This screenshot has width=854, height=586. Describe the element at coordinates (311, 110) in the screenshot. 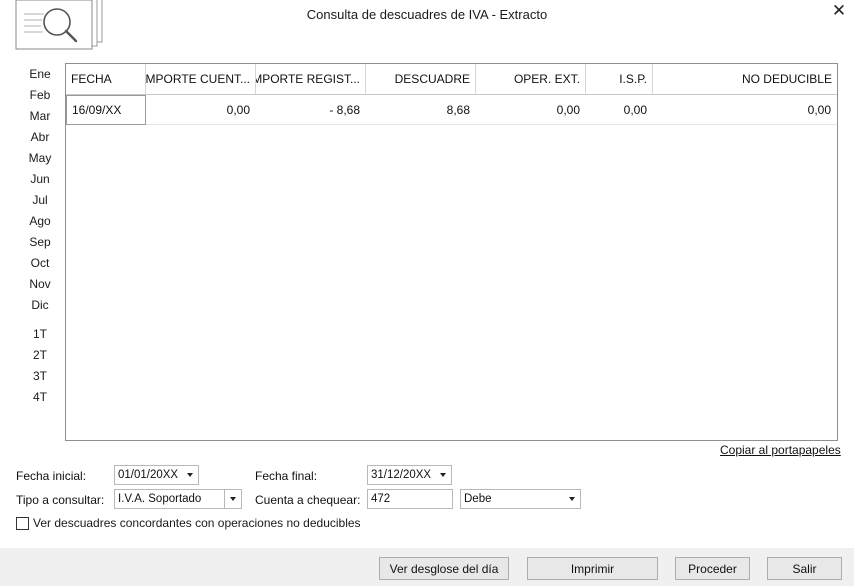

I see `table-cell-importe-registro: - 8,68` at that location.